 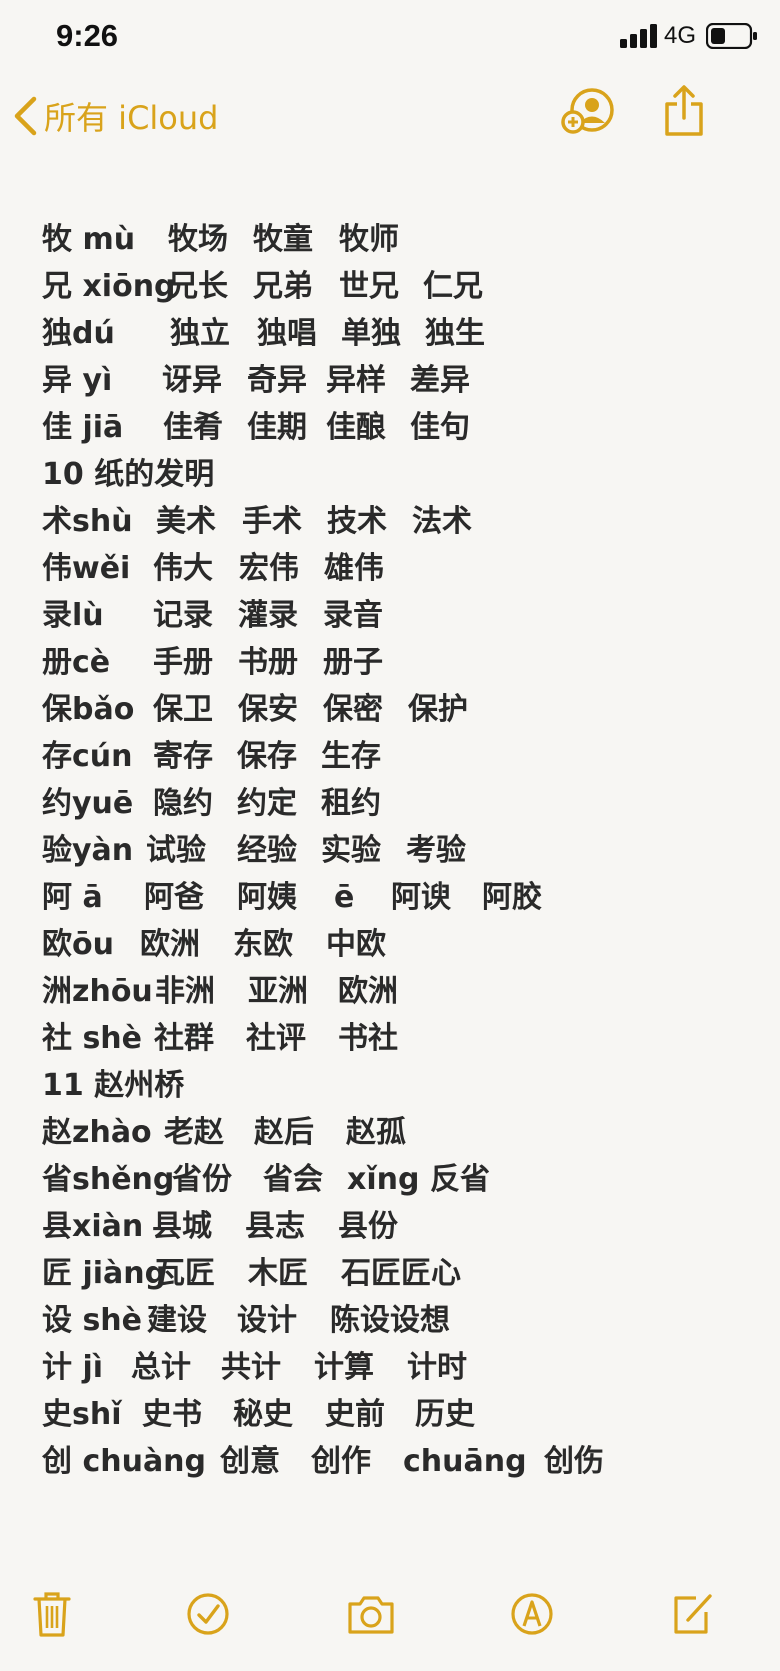 What do you see at coordinates (455, 333) in the screenshot?
I see `note-word: 独生` at bounding box center [455, 333].